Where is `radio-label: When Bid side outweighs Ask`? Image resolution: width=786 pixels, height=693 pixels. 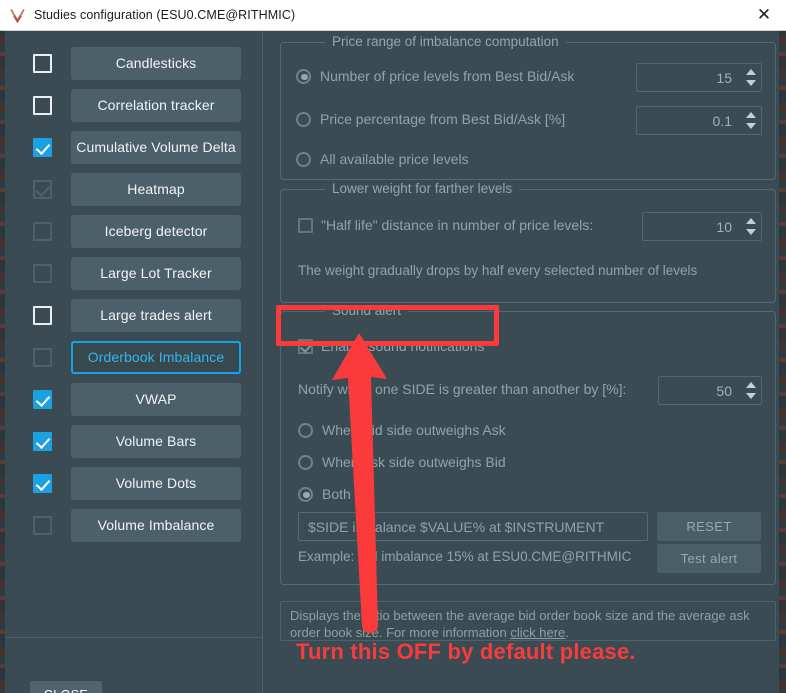 radio-label: When Bid side outweighs Ask is located at coordinates (414, 430).